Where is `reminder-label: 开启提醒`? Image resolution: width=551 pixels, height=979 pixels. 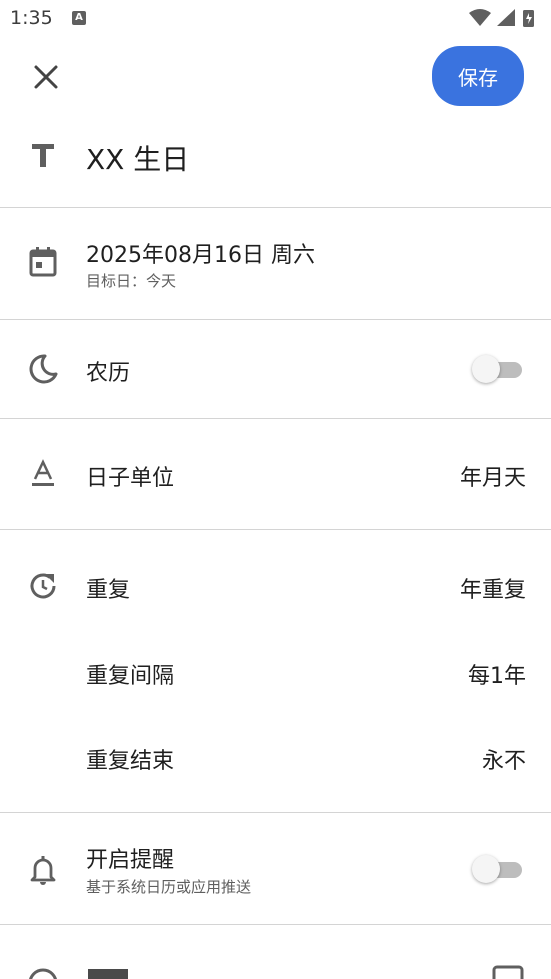 reminder-label: 开启提醒 is located at coordinates (130, 860).